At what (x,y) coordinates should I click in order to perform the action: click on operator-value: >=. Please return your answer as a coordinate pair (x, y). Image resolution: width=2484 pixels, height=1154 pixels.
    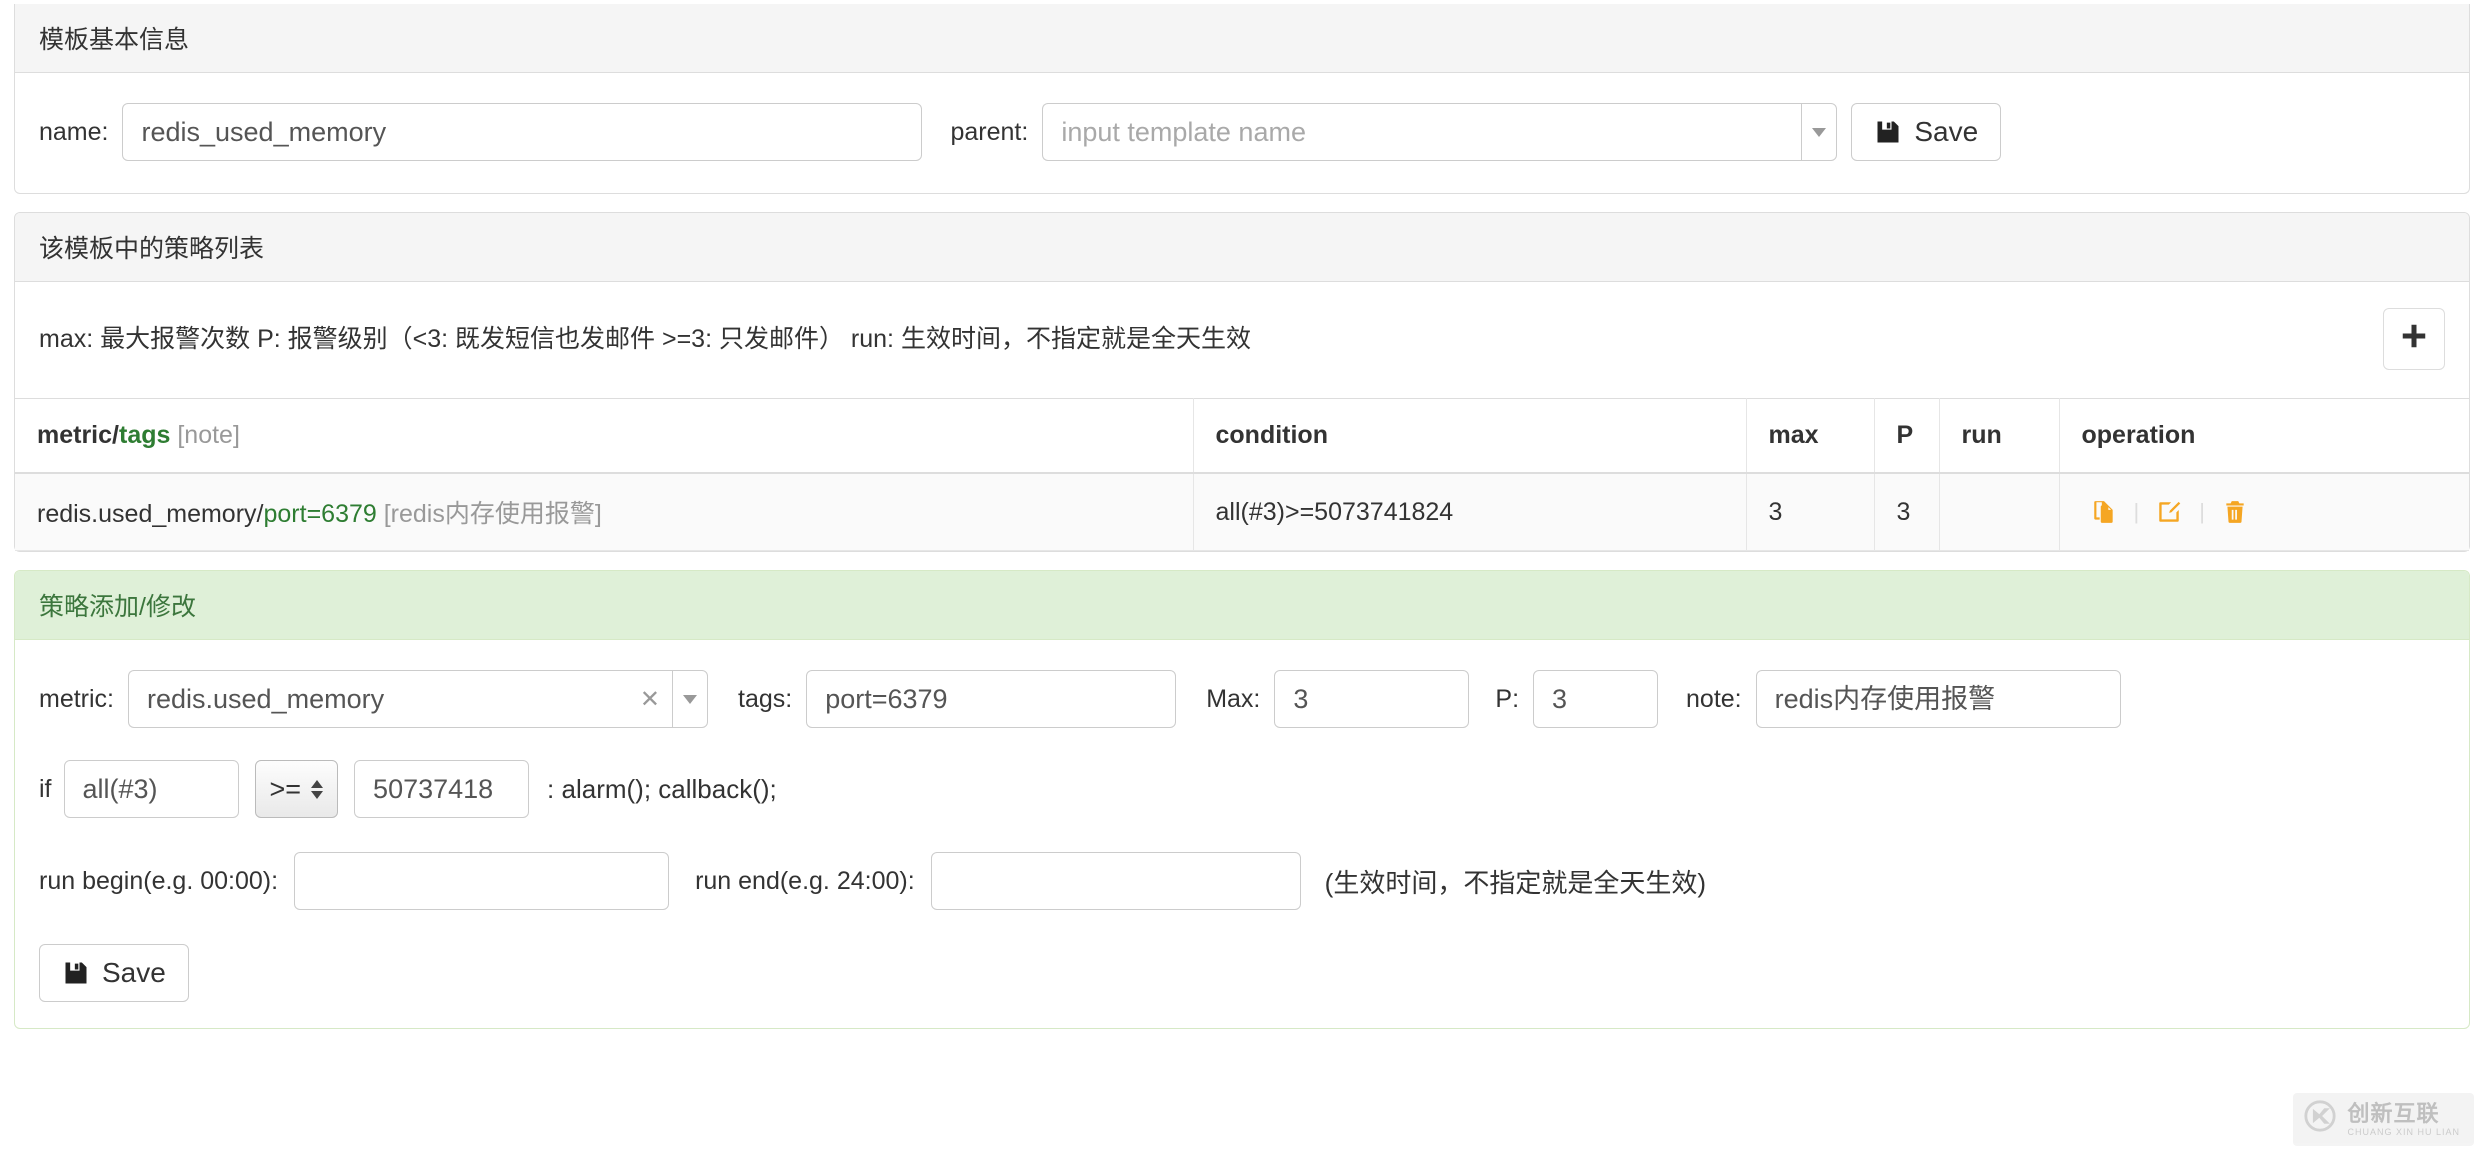
    Looking at the image, I should click on (285, 788).